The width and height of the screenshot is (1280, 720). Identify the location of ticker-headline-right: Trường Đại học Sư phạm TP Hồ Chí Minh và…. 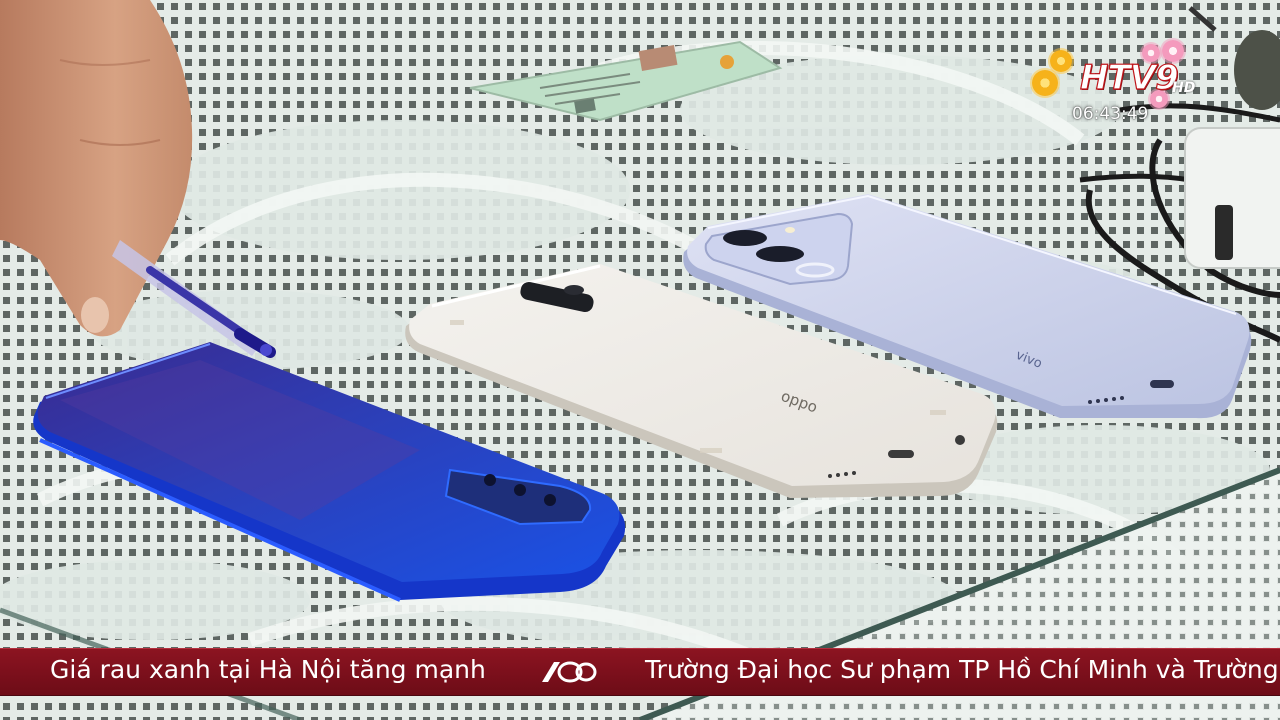
(962, 669).